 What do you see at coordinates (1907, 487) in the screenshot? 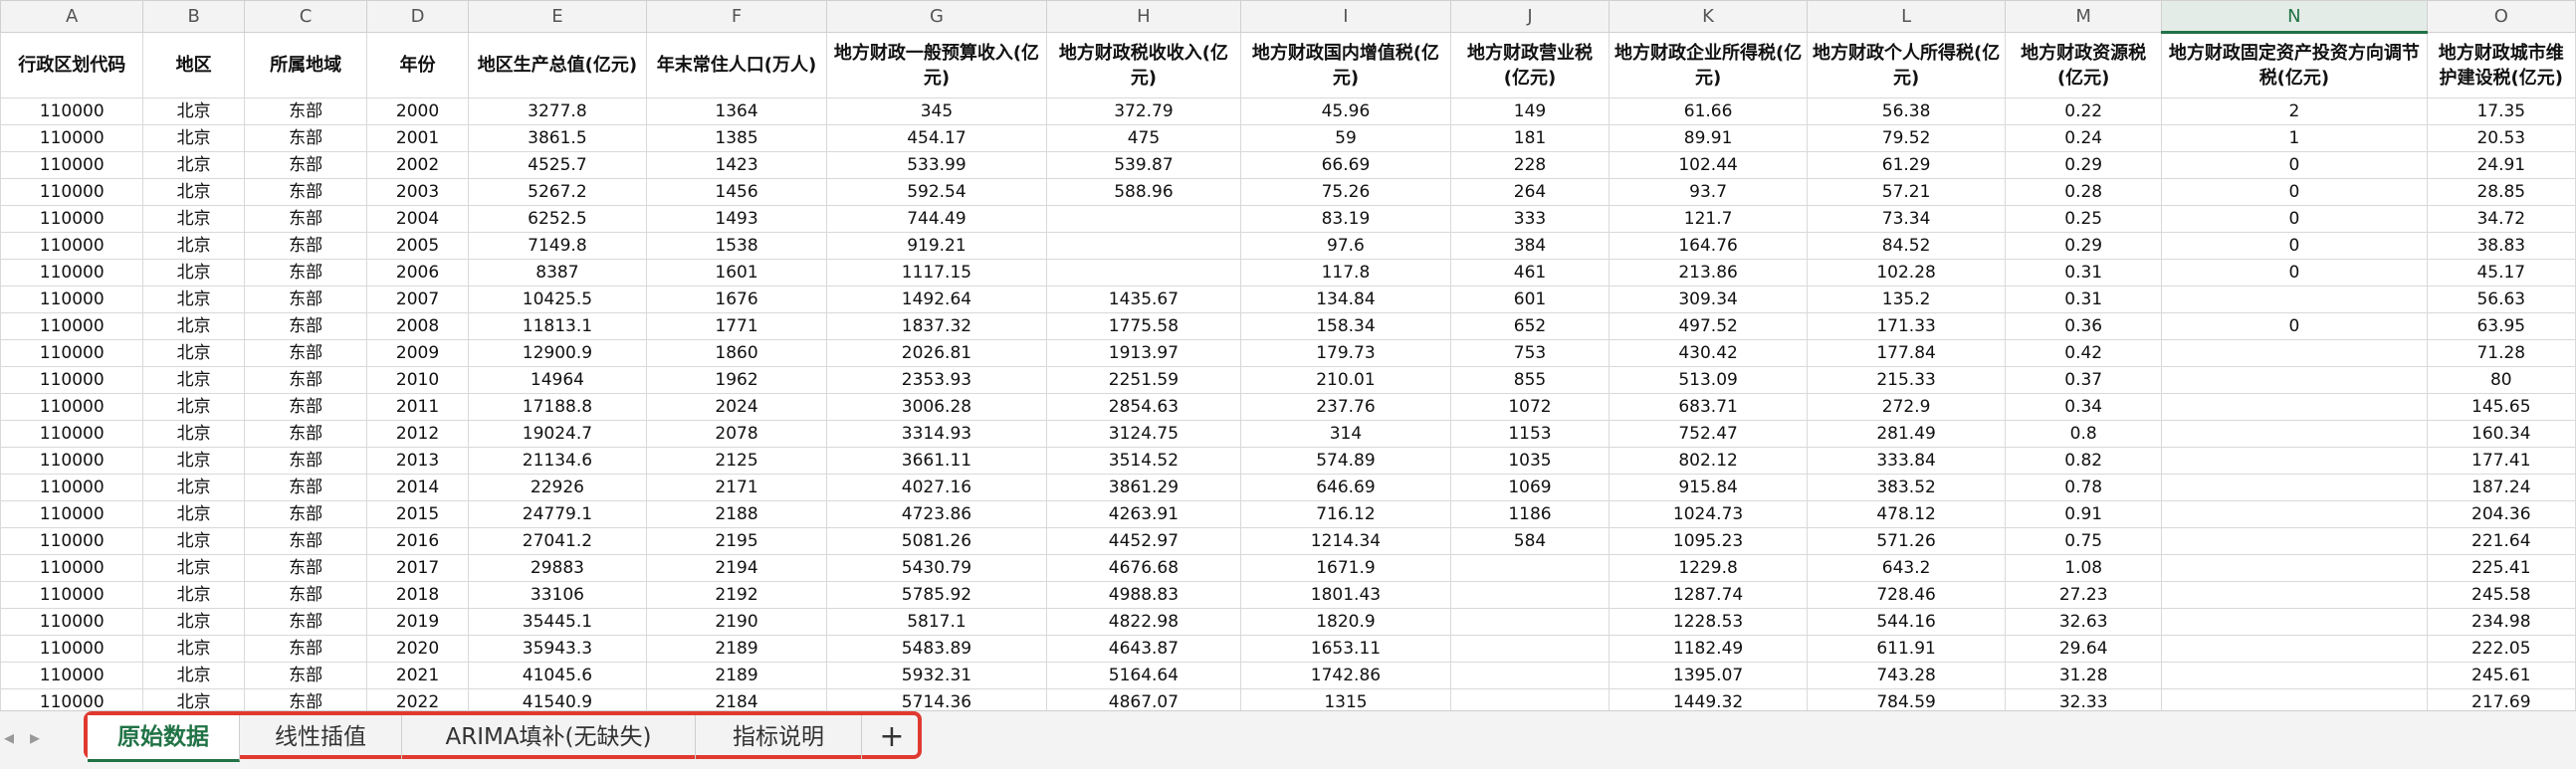
I see `table-cell: 383.52` at bounding box center [1907, 487].